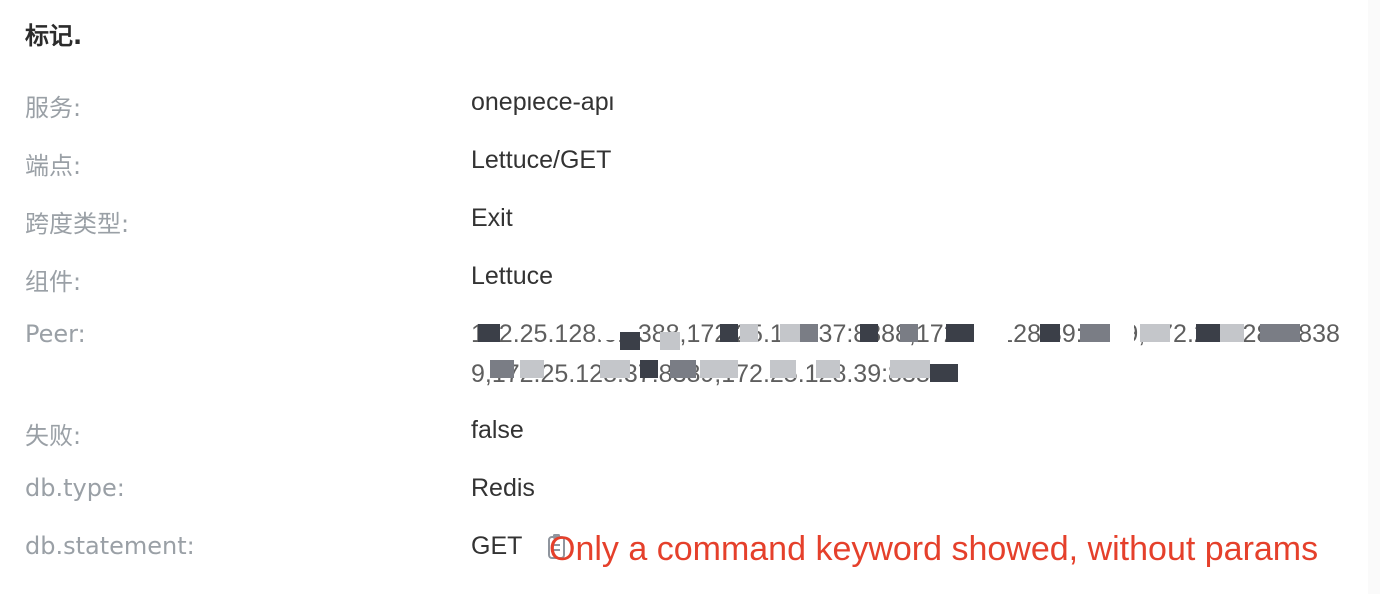 This screenshot has width=1380, height=594. I want to click on tag-label: 端点:, so click(53, 166).